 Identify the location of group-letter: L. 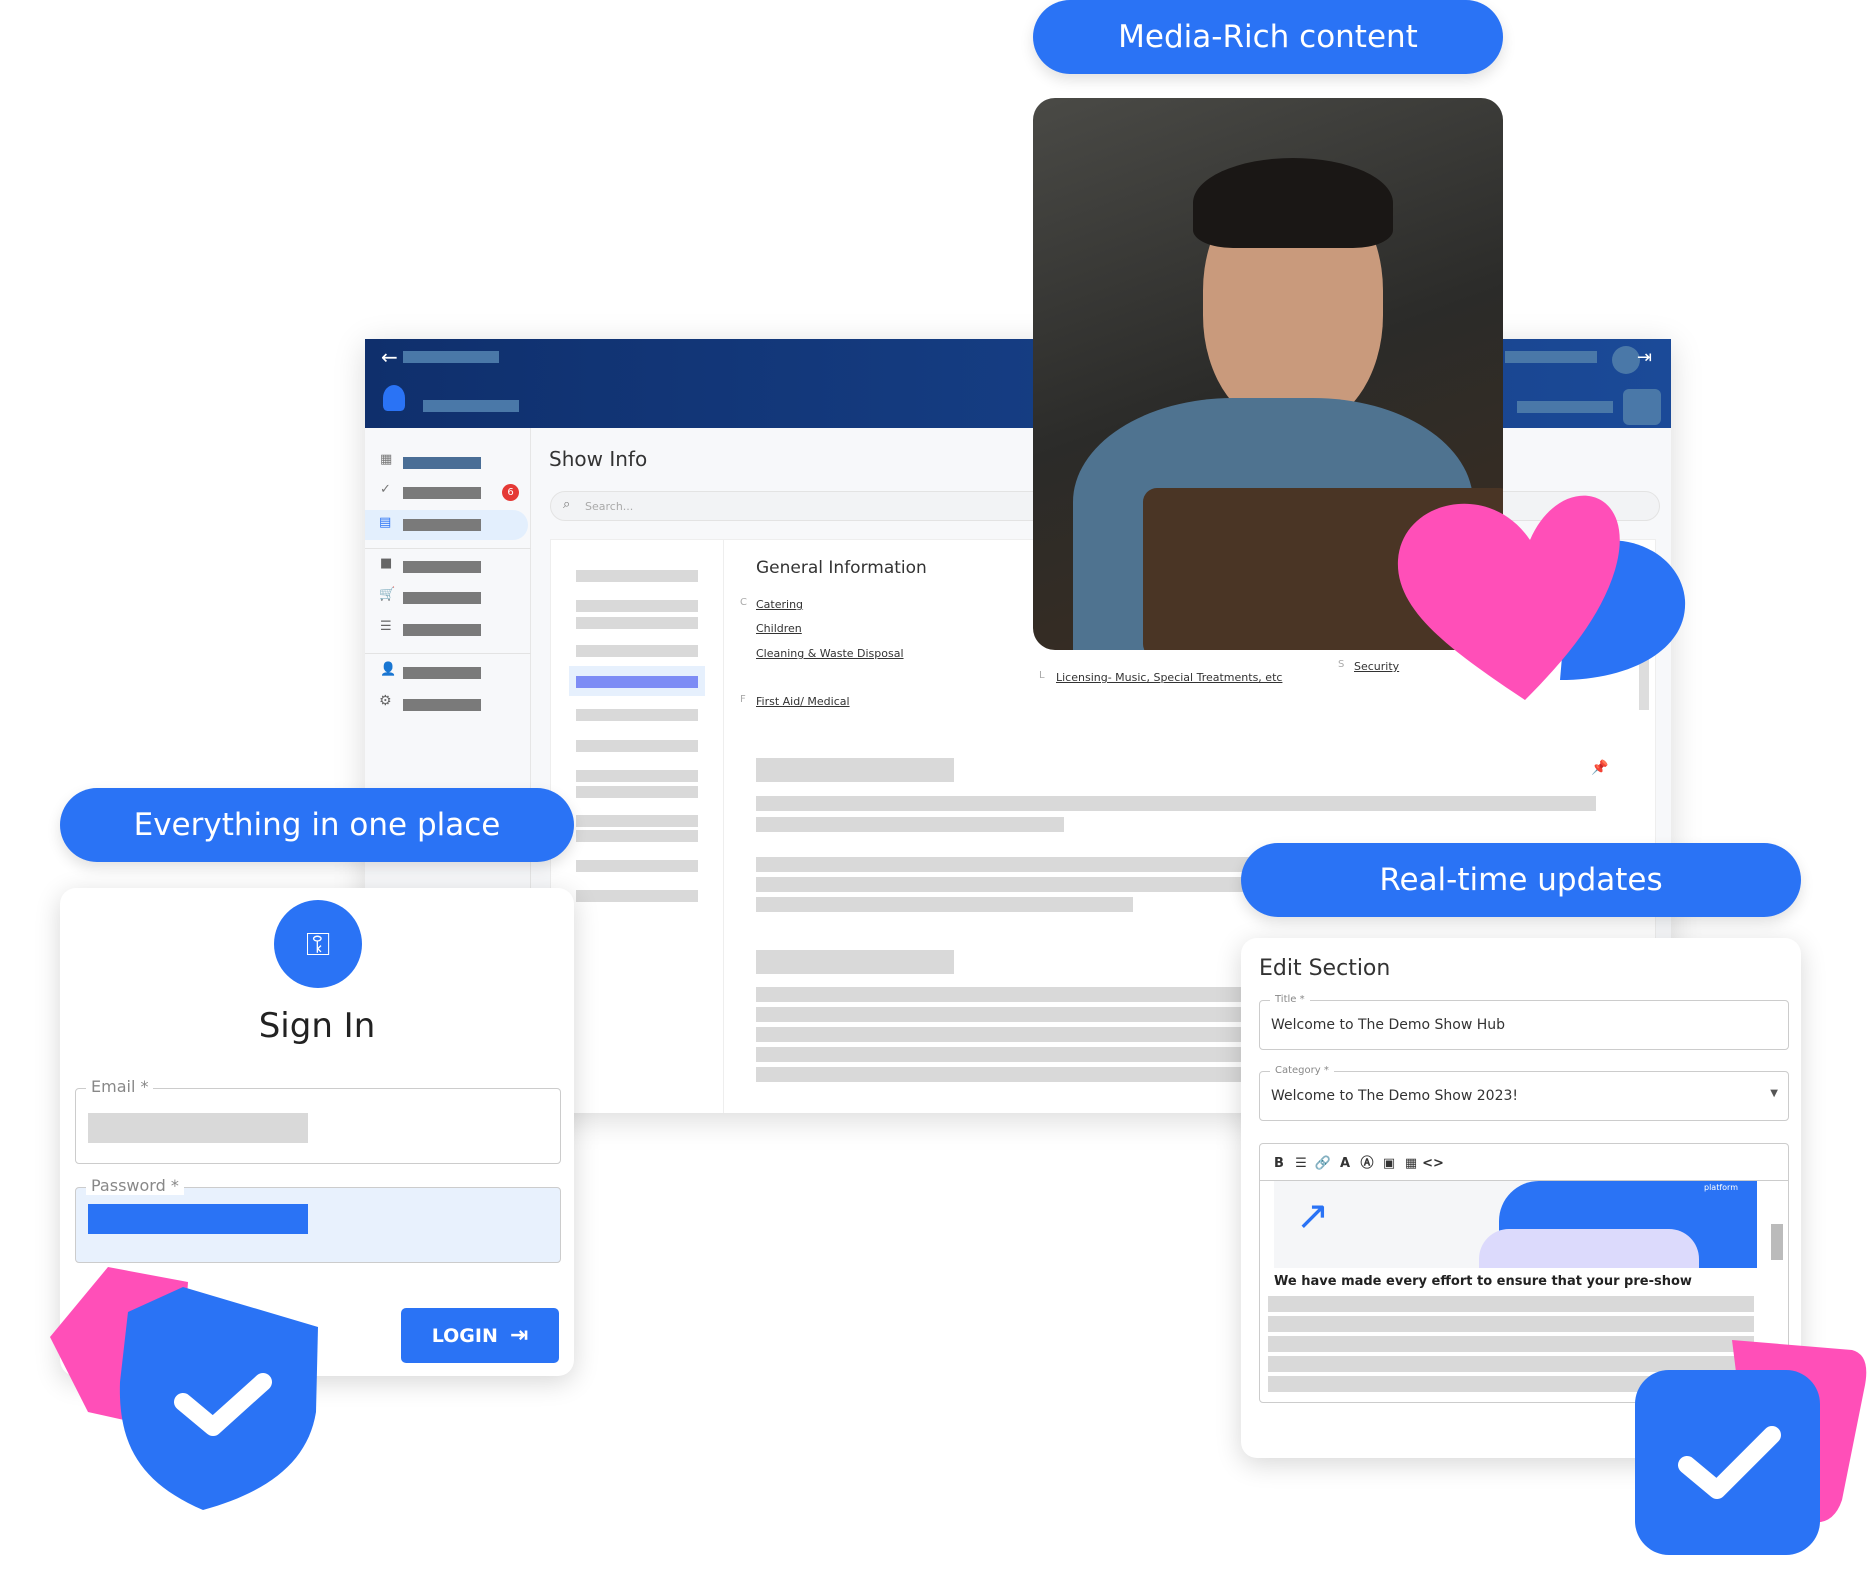
(1042, 675).